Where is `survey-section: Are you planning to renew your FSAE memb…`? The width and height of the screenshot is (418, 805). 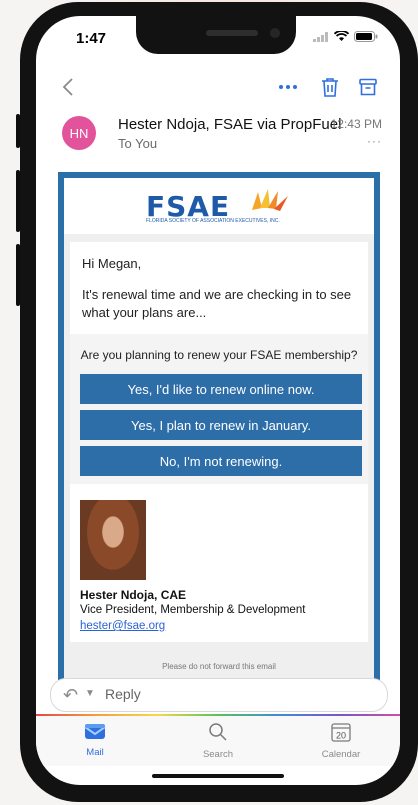 survey-section: Are you planning to renew your FSAE memb… is located at coordinates (219, 409).